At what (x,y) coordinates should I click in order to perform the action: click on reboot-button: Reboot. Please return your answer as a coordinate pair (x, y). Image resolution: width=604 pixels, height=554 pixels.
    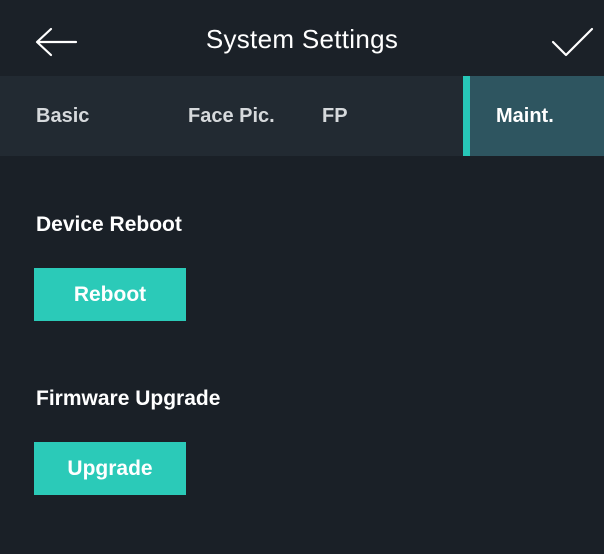
    Looking at the image, I should click on (110, 294).